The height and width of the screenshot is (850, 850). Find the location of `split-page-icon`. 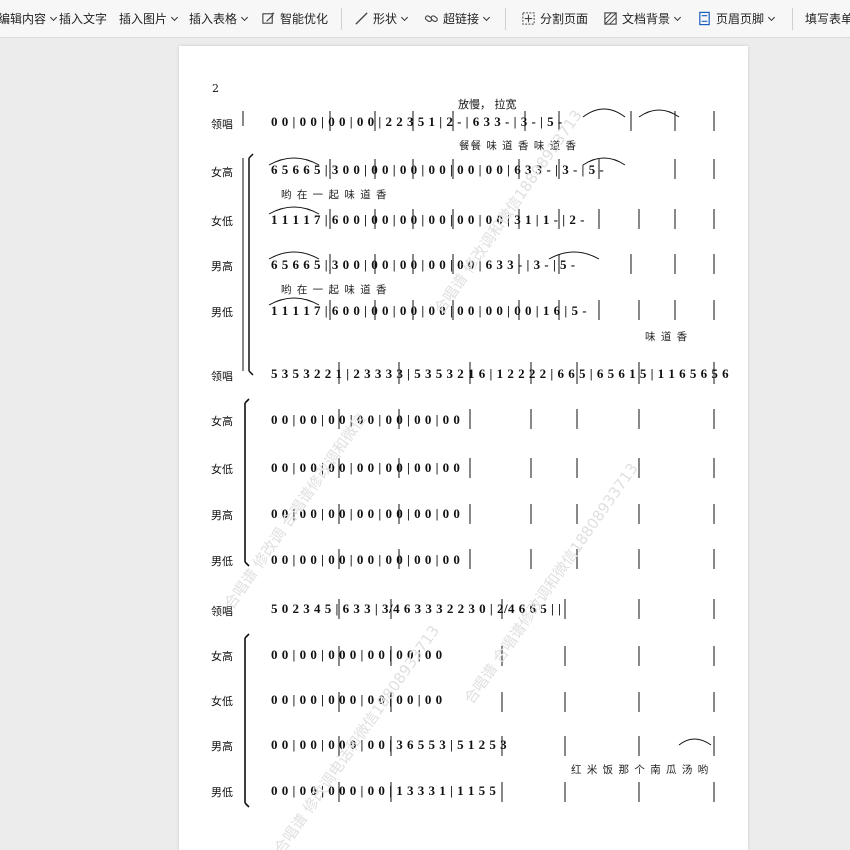

split-page-icon is located at coordinates (528, 18).